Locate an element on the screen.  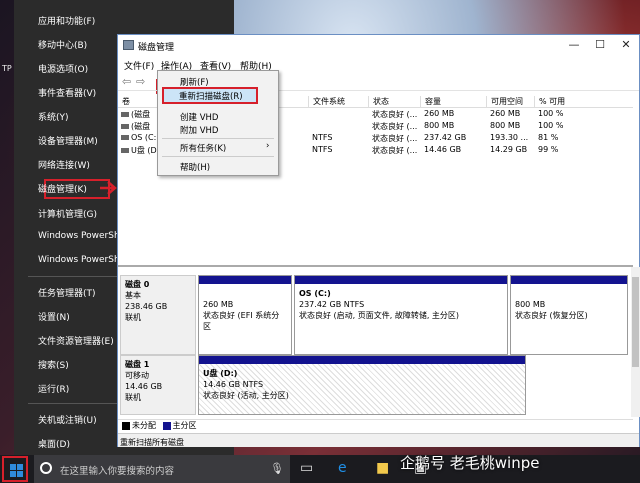
cell-capacity: 14.46 GB is located at coordinates (443, 149).